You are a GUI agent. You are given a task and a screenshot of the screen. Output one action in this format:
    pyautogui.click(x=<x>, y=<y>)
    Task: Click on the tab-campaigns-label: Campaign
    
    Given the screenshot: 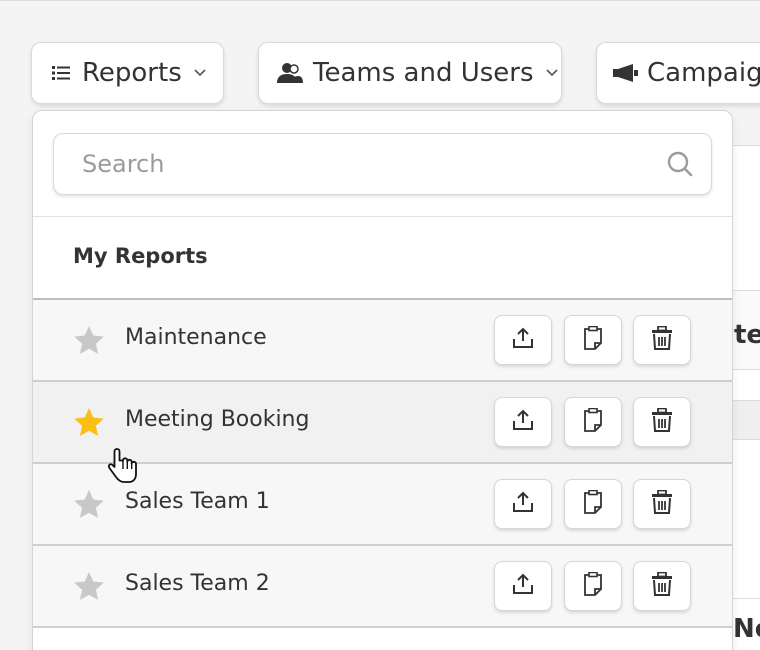 What is the action you would take?
    pyautogui.click(x=703, y=73)
    